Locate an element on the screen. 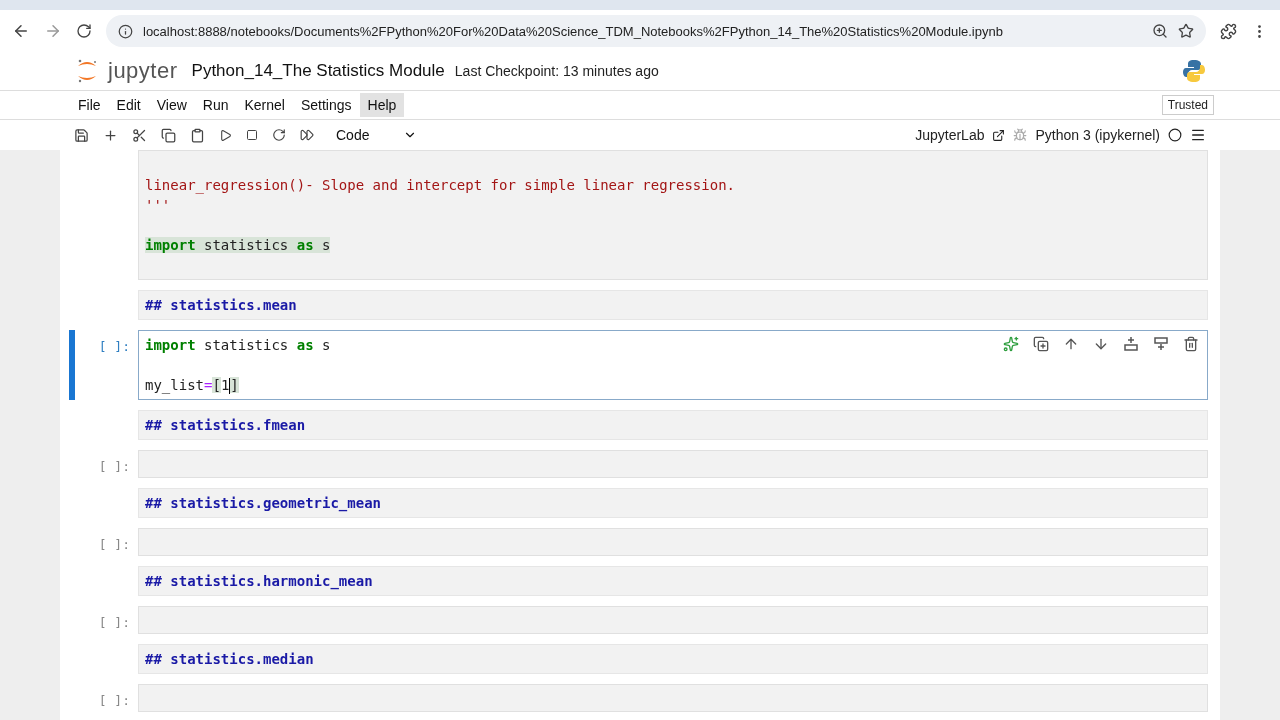  trusted-badge: Trusted is located at coordinates (1187, 105).